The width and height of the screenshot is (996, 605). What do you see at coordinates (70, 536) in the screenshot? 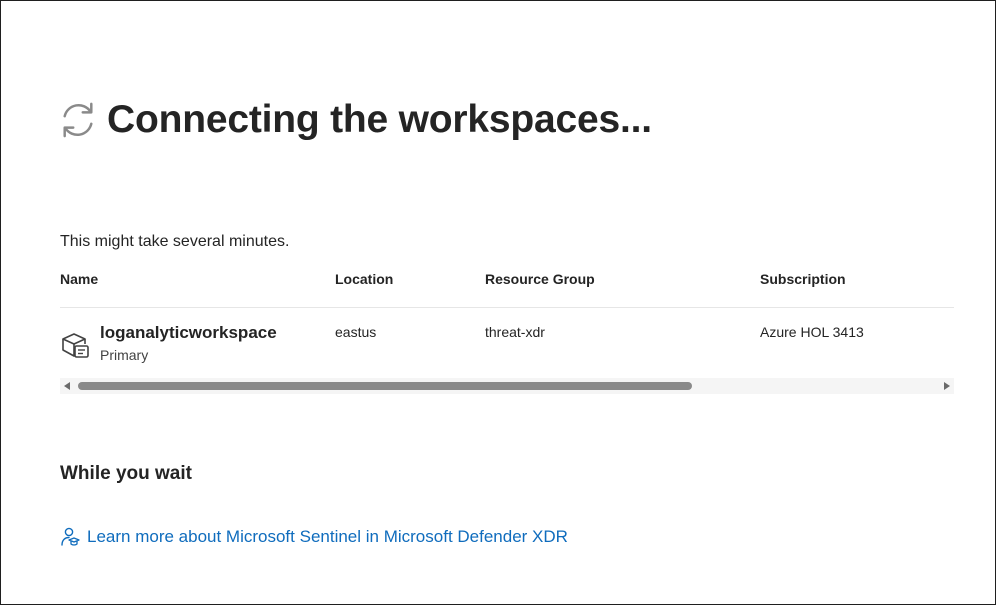
I see `learning-person-icon` at bounding box center [70, 536].